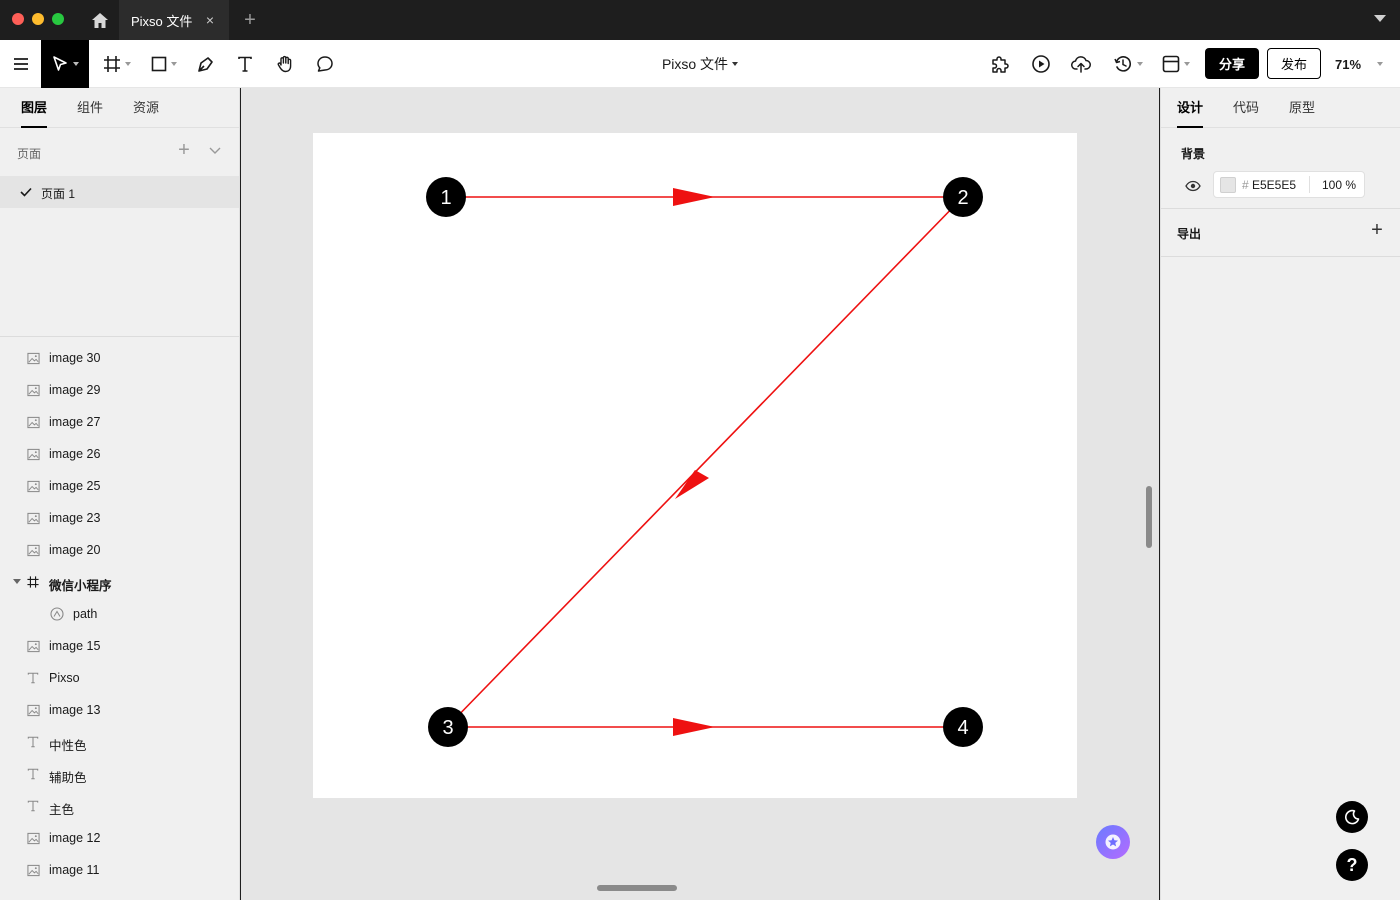 The image size is (1400, 900). I want to click on upload-button, so click(1081, 64).